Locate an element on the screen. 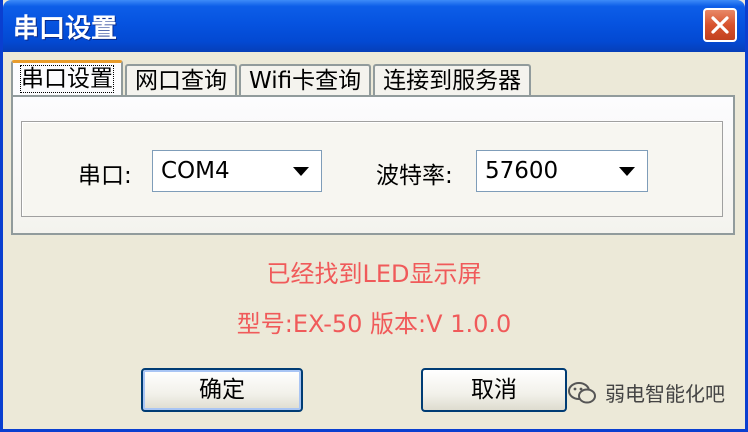 The image size is (748, 432). title-bar: 串口设置 is located at coordinates (374, 26).